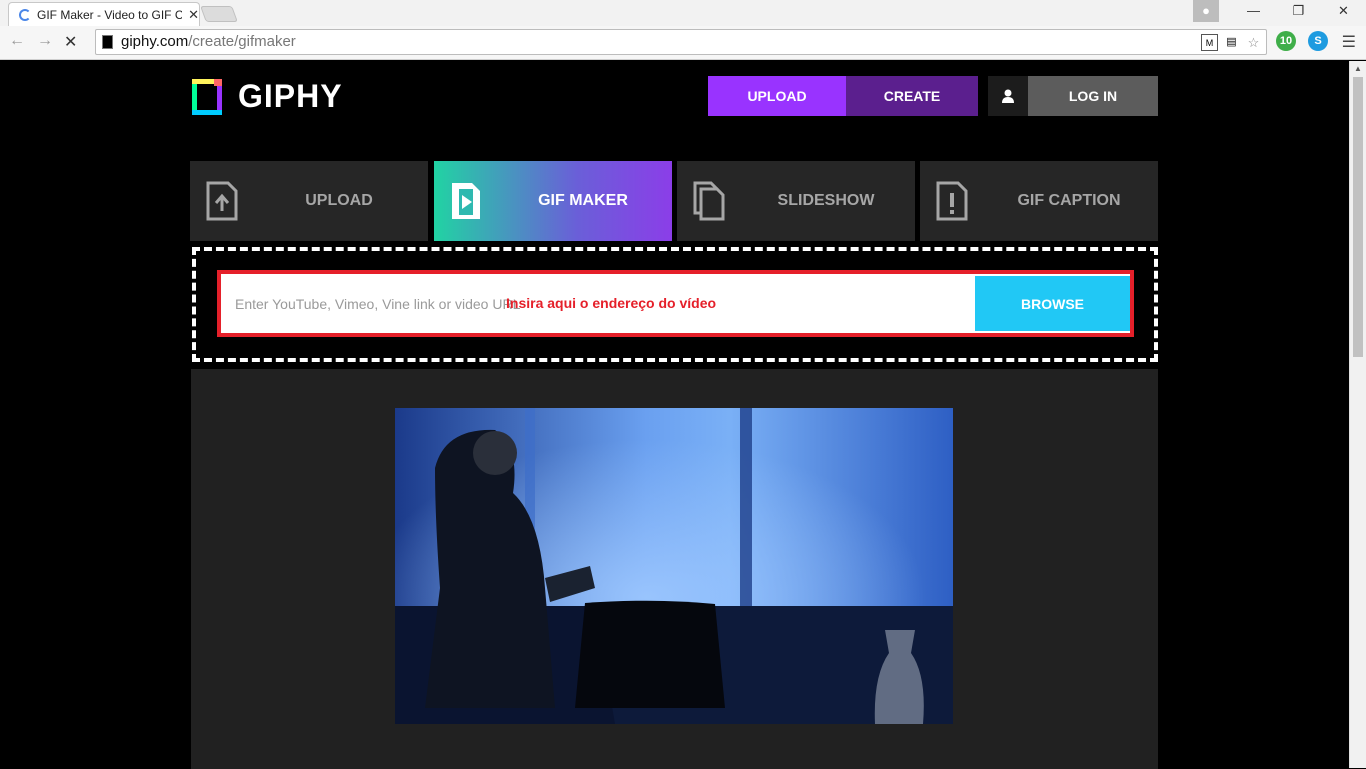 The image size is (1366, 769). I want to click on close-window-icon: ✕, so click(1343, 11).